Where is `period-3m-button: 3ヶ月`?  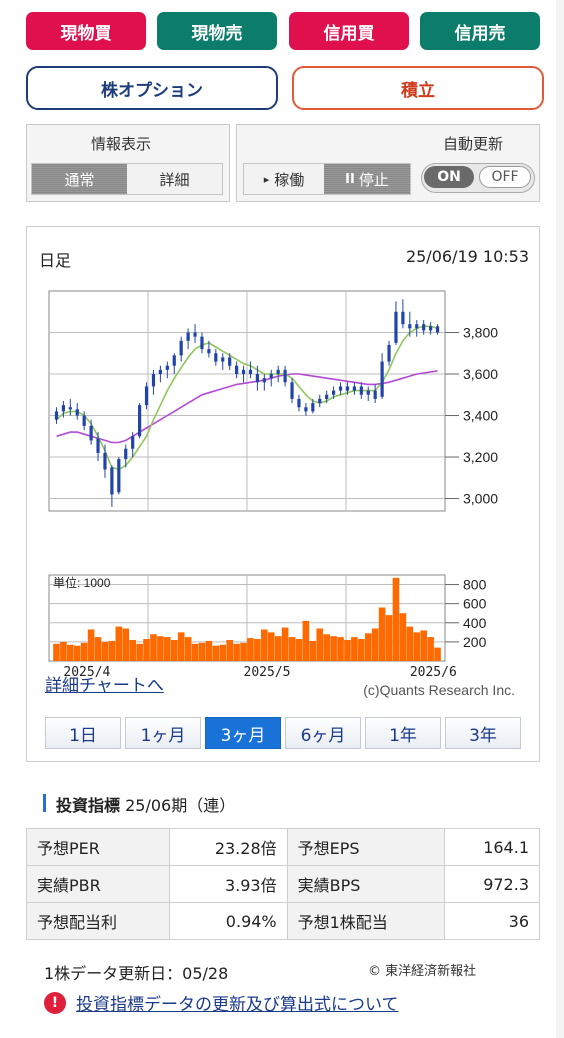 period-3m-button: 3ヶ月 is located at coordinates (243, 733).